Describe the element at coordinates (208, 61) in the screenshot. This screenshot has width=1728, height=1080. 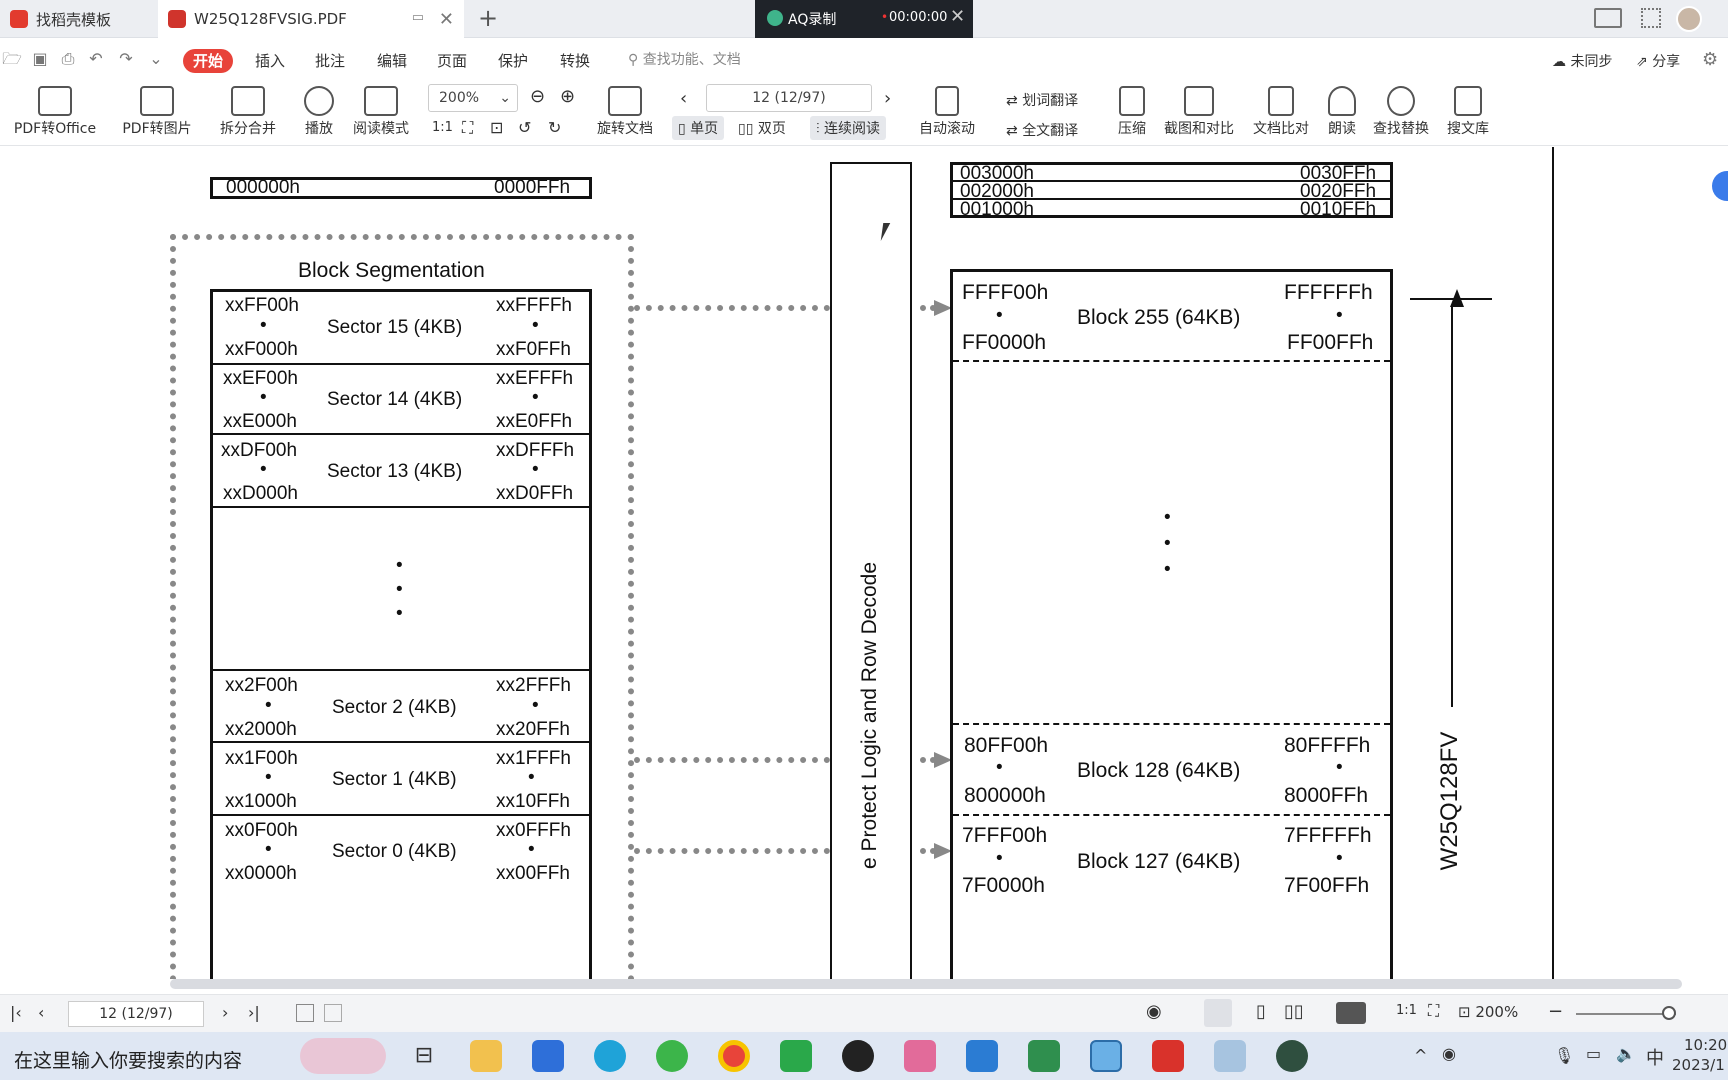
I see `menu-home: 开始` at that location.